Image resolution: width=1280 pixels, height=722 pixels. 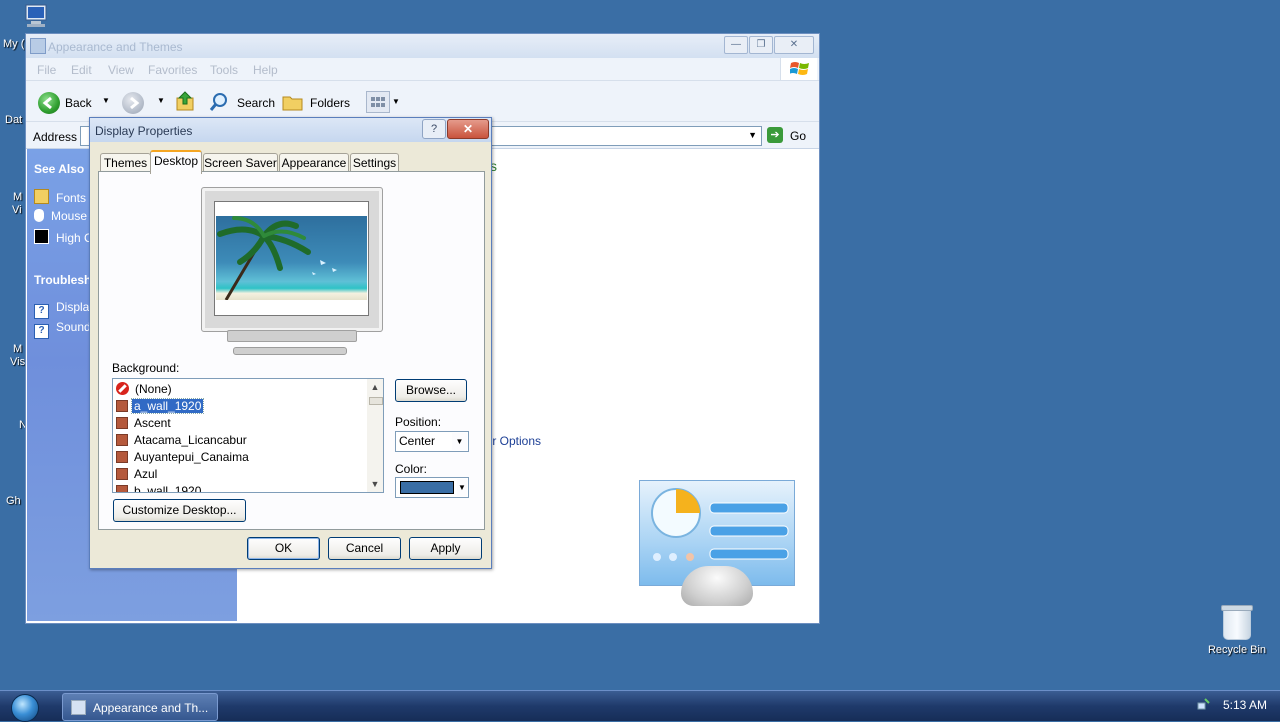 What do you see at coordinates (330, 103) in the screenshot?
I see `folders-button-label: Folders` at bounding box center [330, 103].